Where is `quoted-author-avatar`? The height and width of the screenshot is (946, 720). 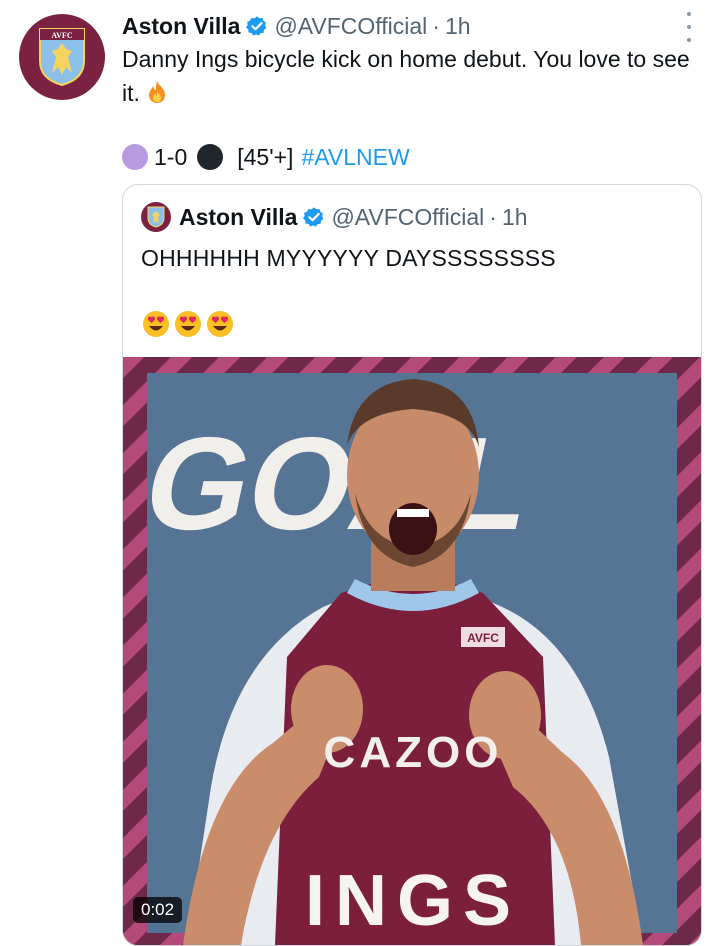
quoted-author-avatar is located at coordinates (156, 217).